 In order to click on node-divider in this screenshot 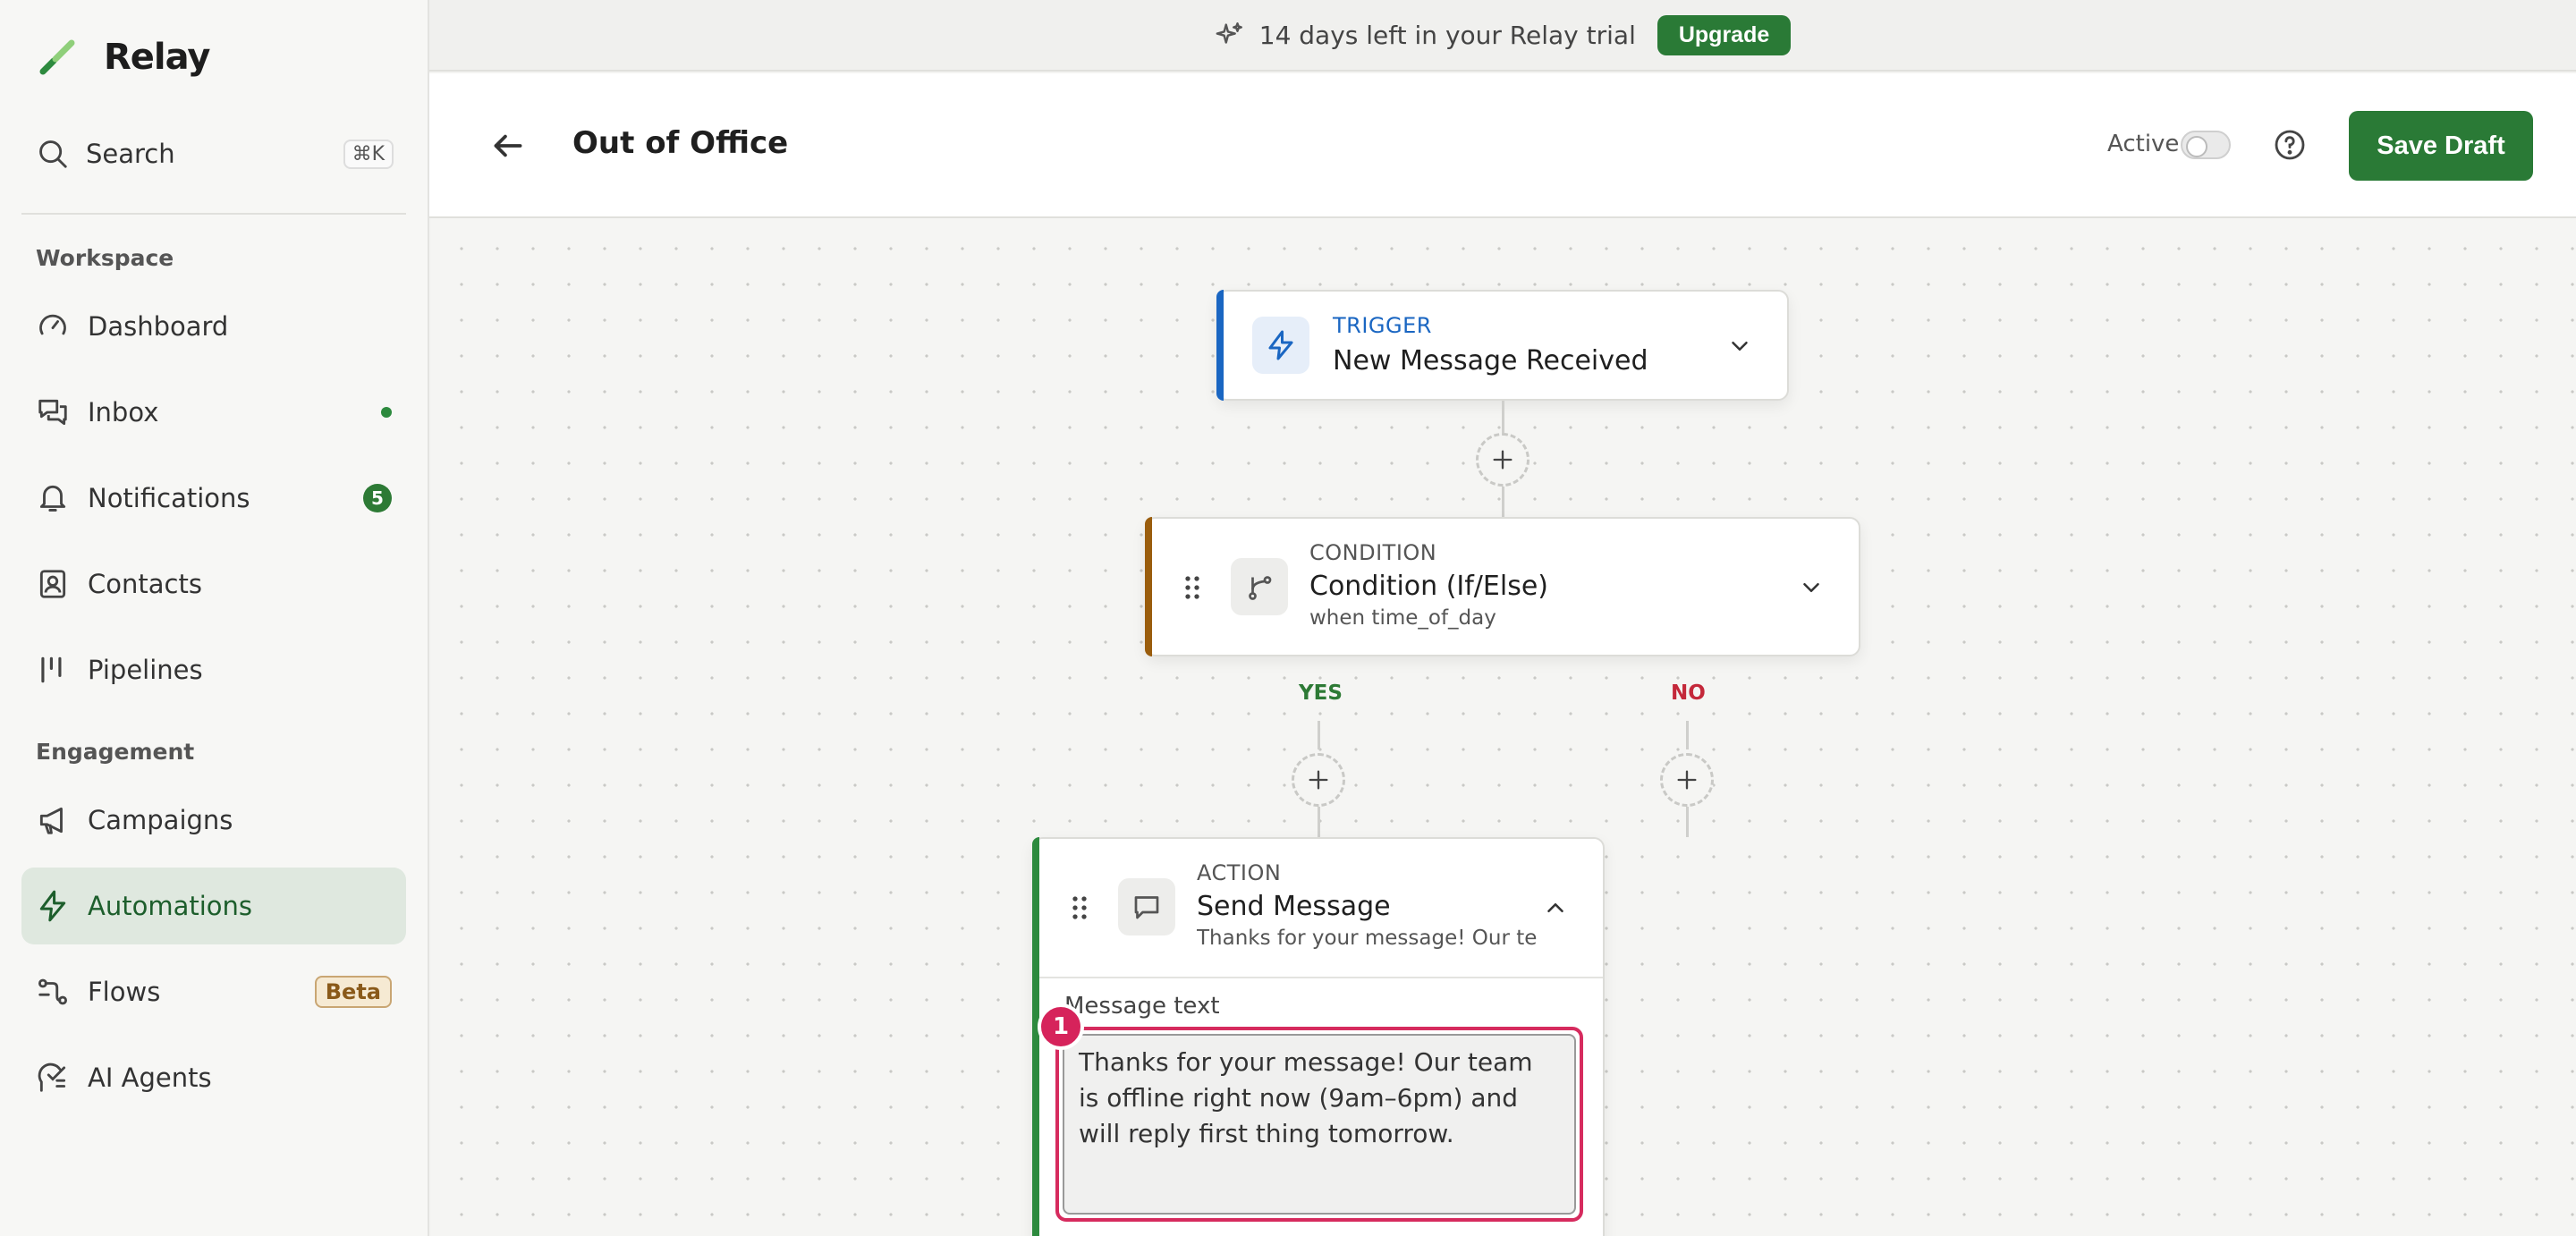, I will do `click(1321, 978)`.